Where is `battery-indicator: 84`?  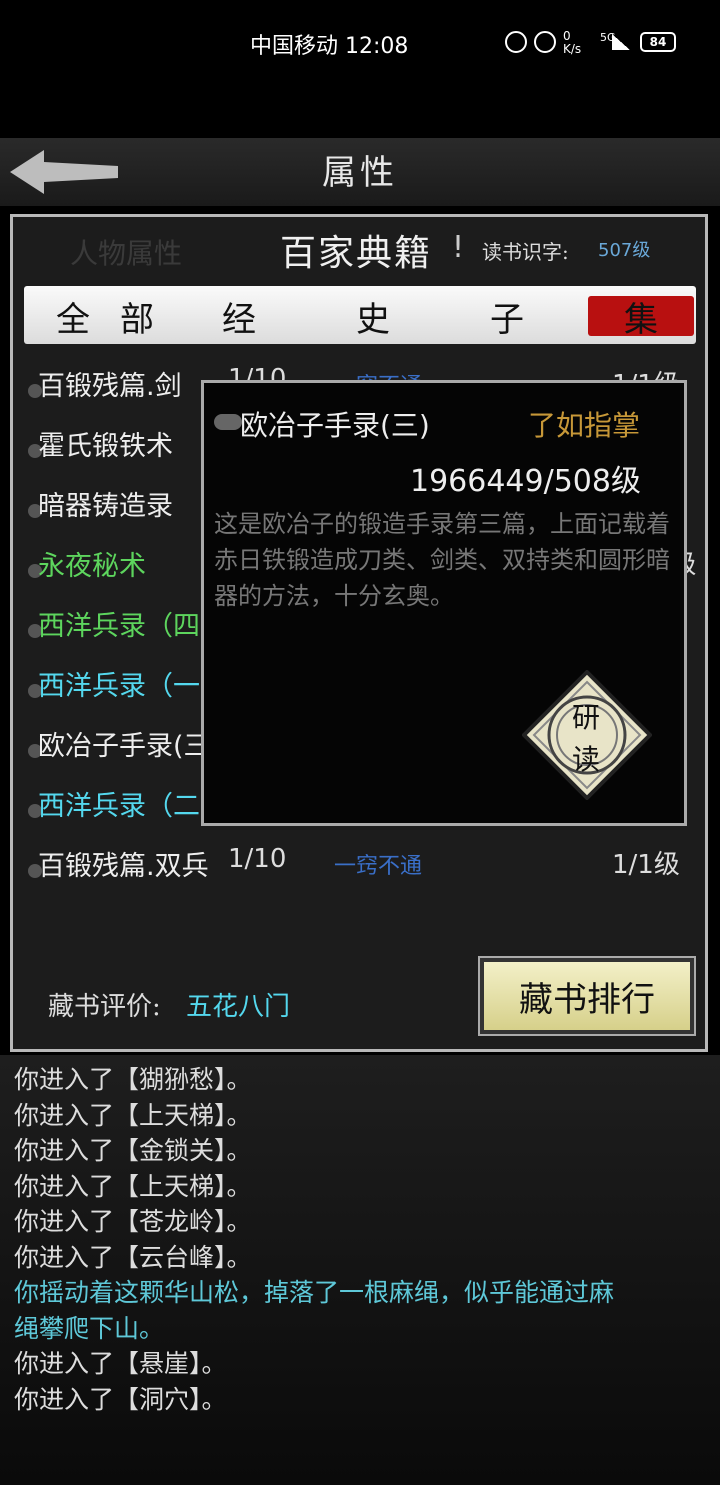
battery-indicator: 84 is located at coordinates (658, 42).